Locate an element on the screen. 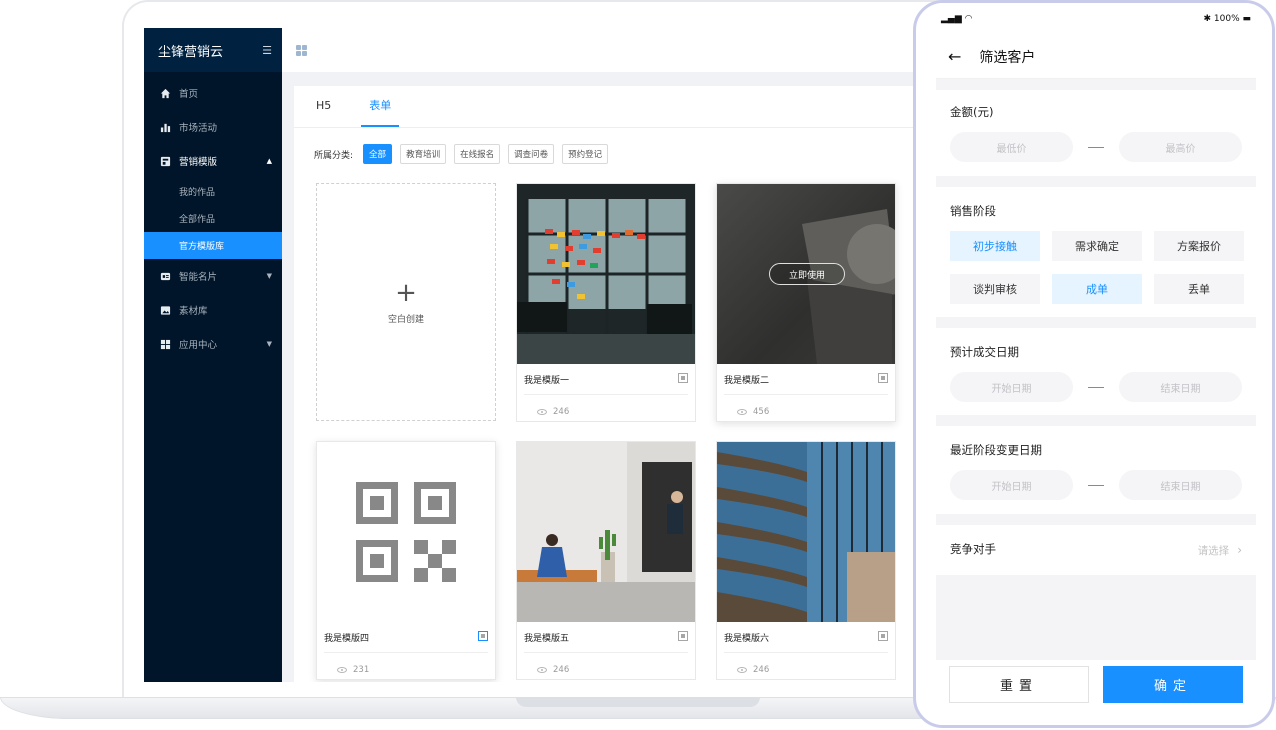  sidebar-item-marketing-activity: 市场活动 is located at coordinates (213, 127).